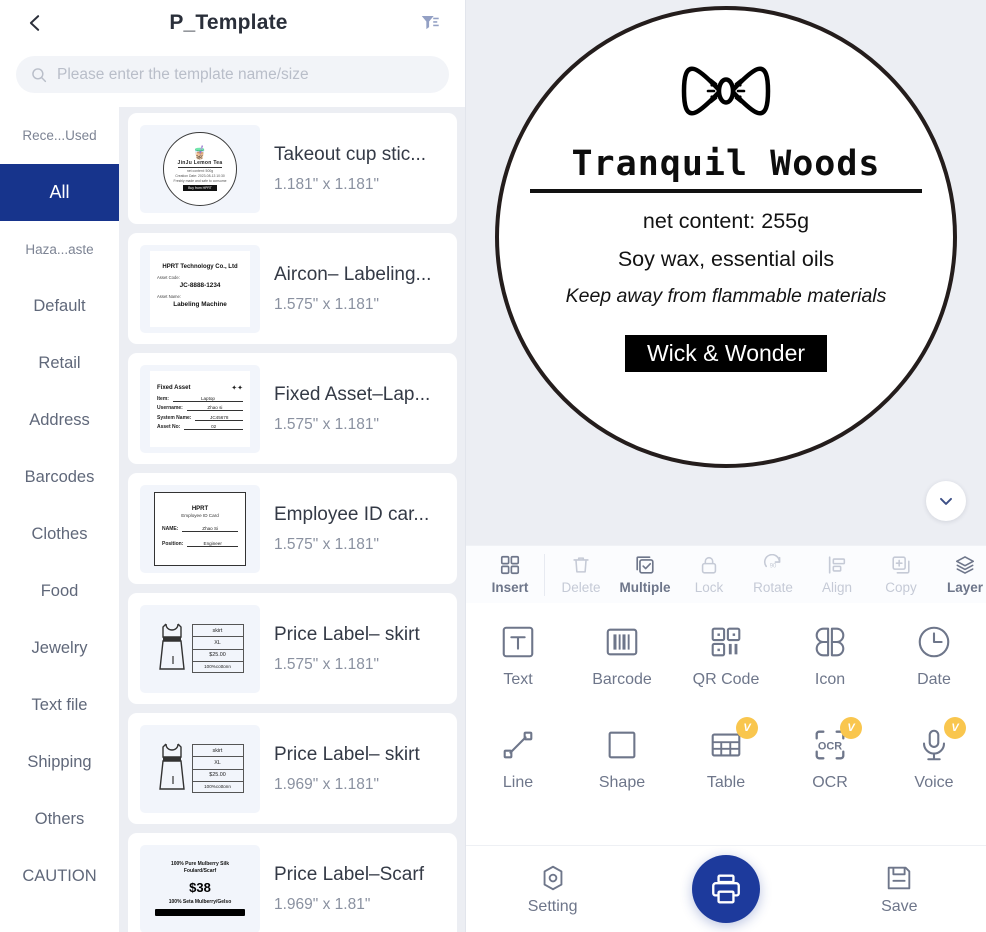 Image resolution: width=986 pixels, height=932 pixels. I want to click on thumb-key: Username:, so click(170, 408).